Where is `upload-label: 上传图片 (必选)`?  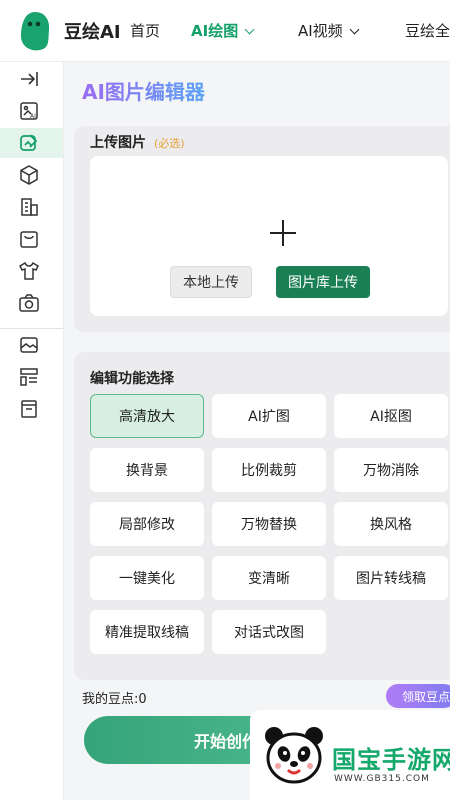 upload-label: 上传图片 (必选) is located at coordinates (137, 142).